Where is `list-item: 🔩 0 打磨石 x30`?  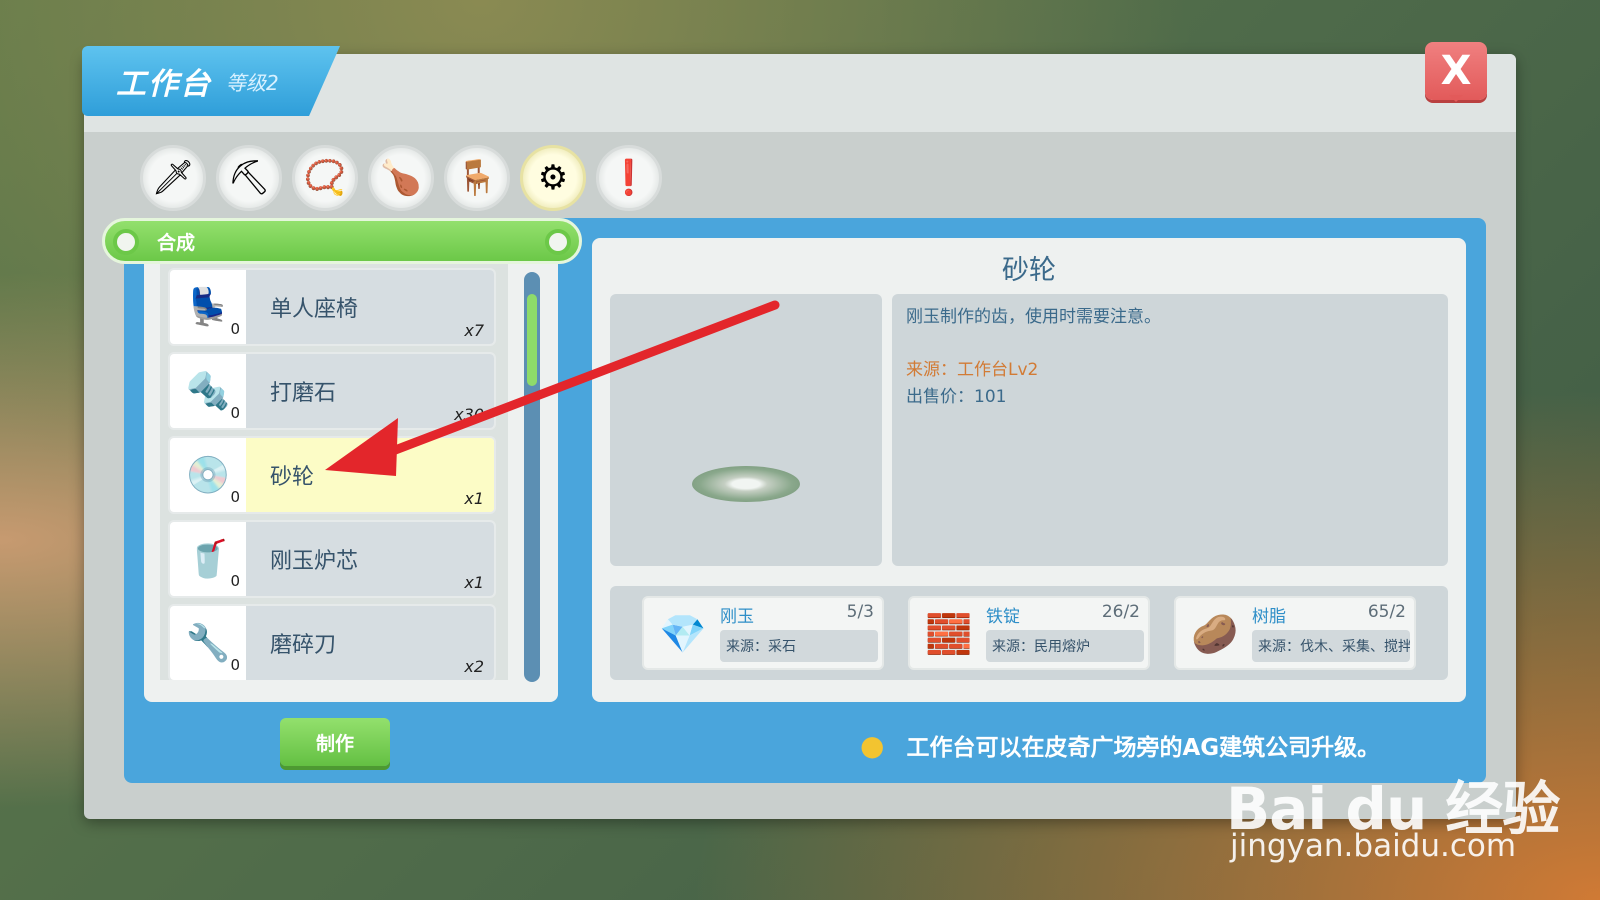 list-item: 🔩 0 打磨石 x30 is located at coordinates (332, 391).